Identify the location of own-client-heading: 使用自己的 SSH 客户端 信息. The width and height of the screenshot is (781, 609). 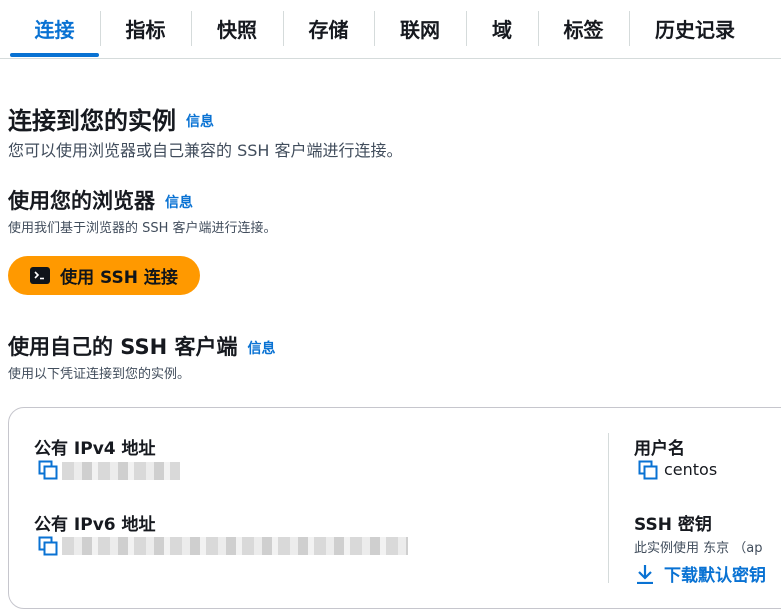
(142, 346).